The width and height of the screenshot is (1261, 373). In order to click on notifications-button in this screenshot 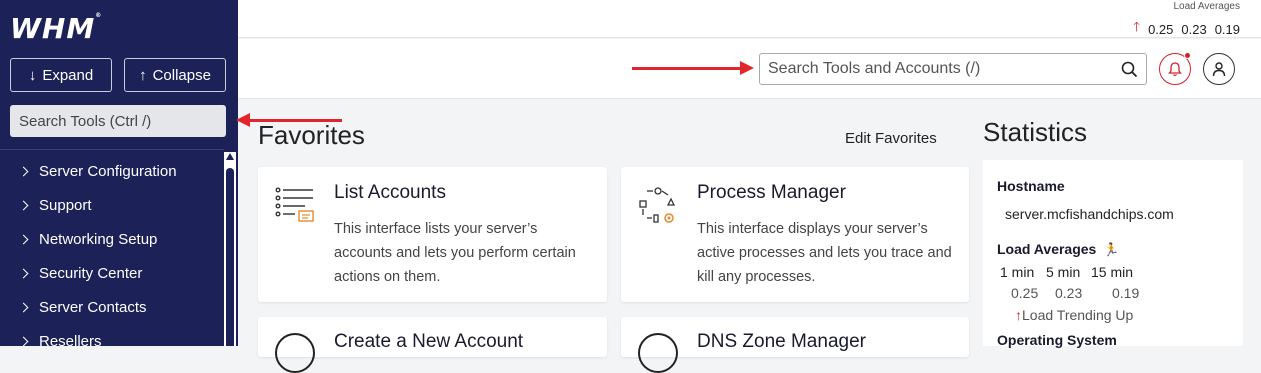, I will do `click(1175, 68)`.